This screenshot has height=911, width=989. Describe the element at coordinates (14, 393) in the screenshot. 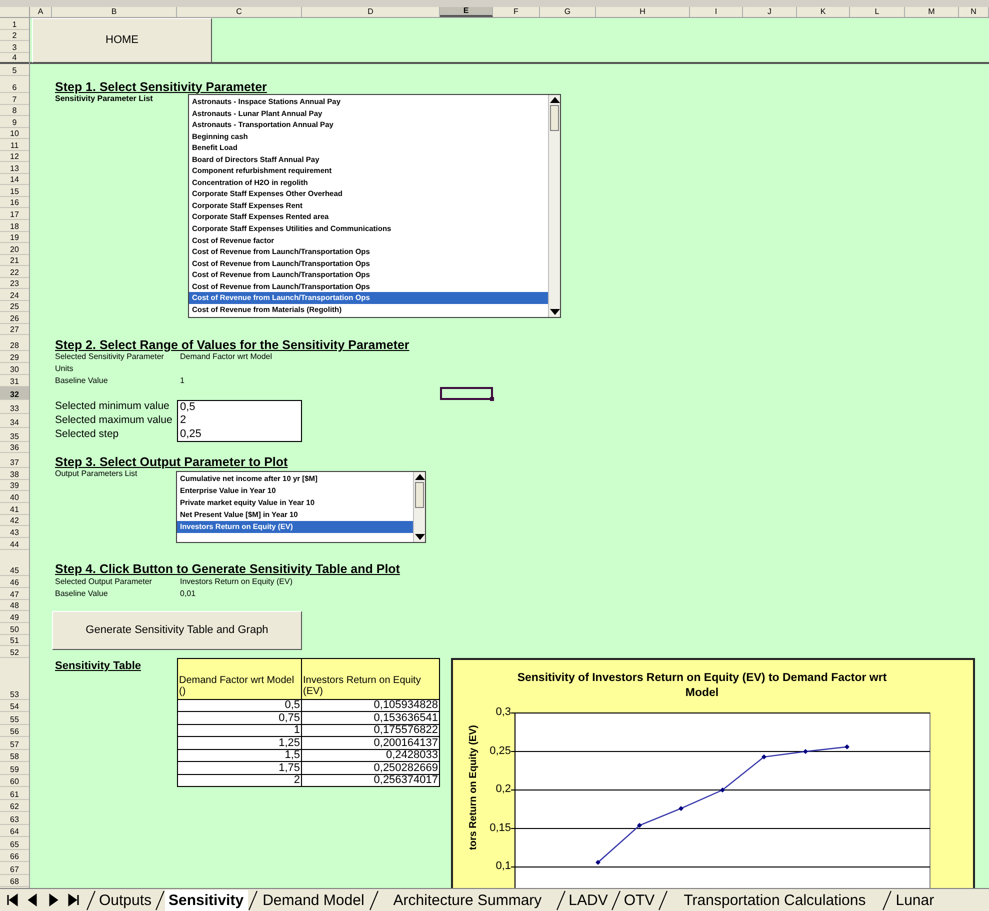

I see `row-header: 32` at that location.